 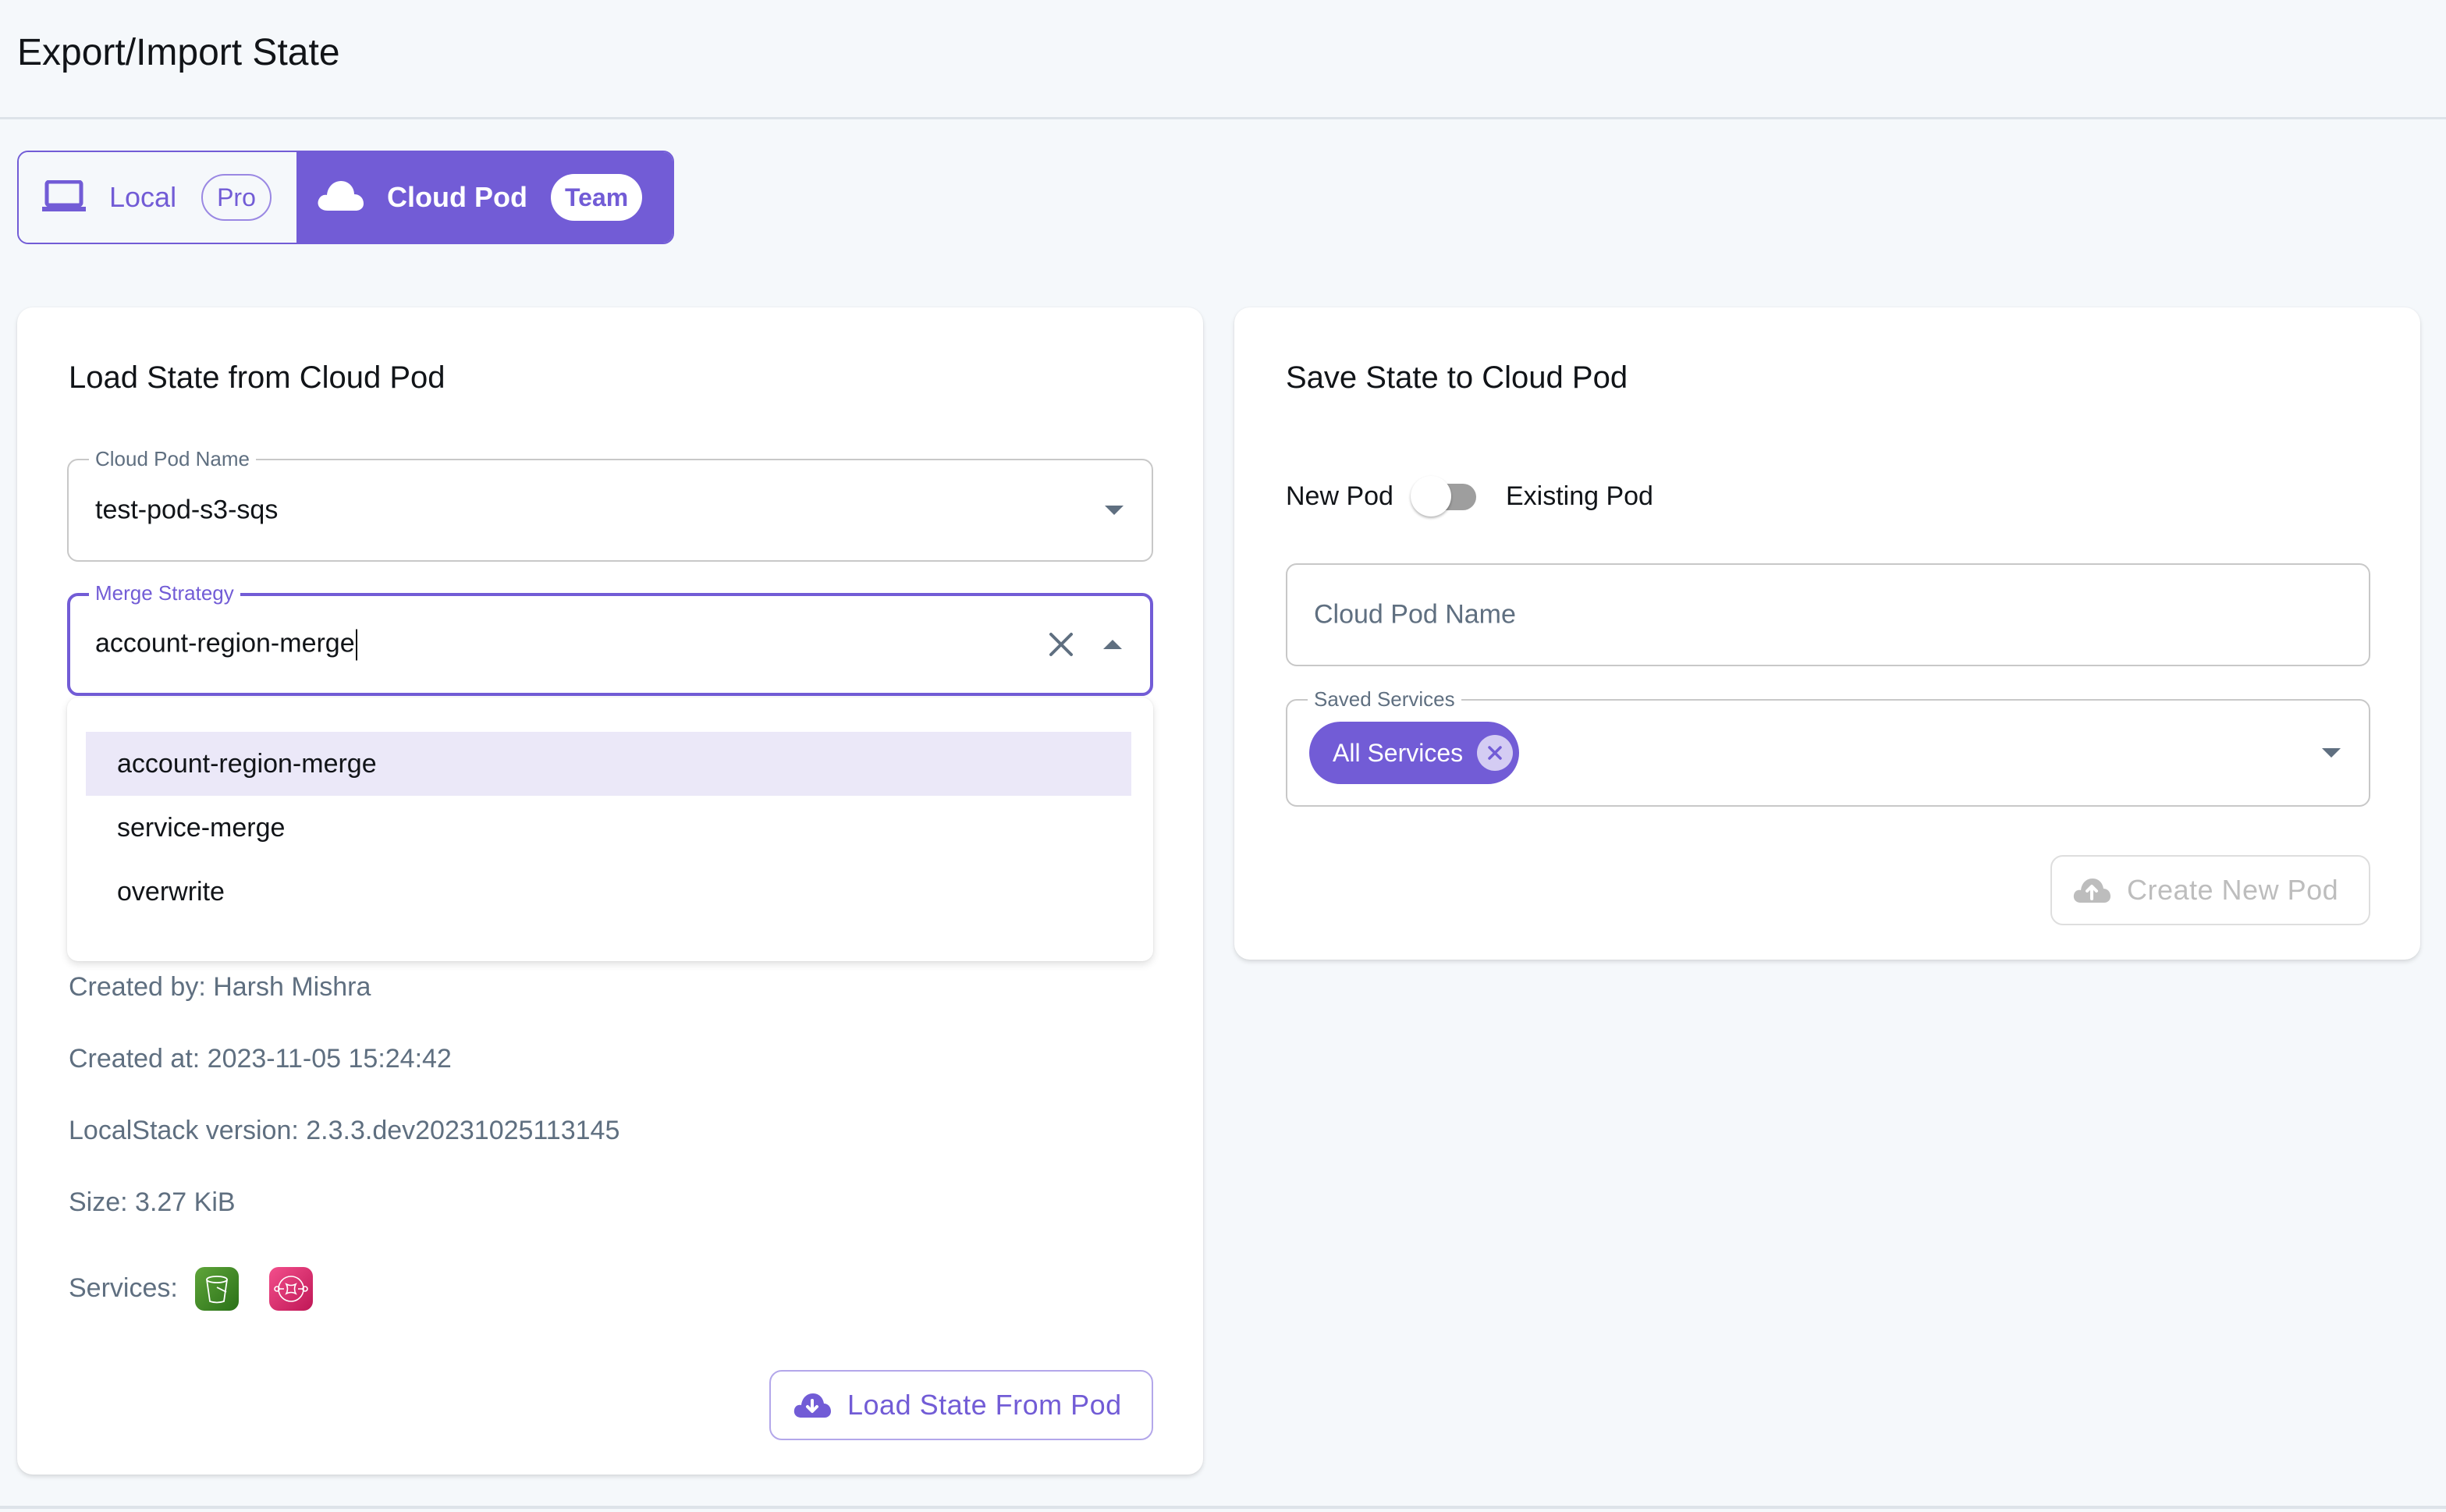 I want to click on merge-option: service-merge, so click(x=608, y=828).